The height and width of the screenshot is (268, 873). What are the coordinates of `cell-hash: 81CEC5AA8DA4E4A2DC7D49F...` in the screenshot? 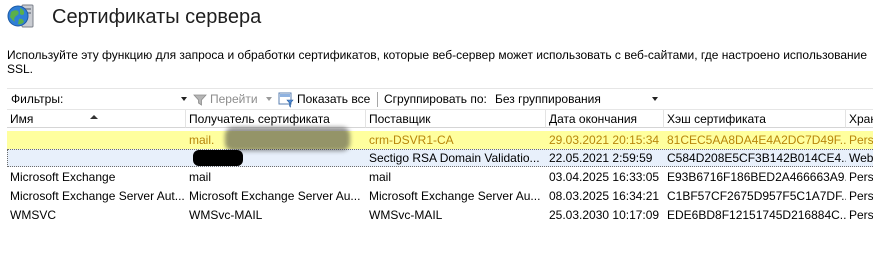 It's located at (756, 140).